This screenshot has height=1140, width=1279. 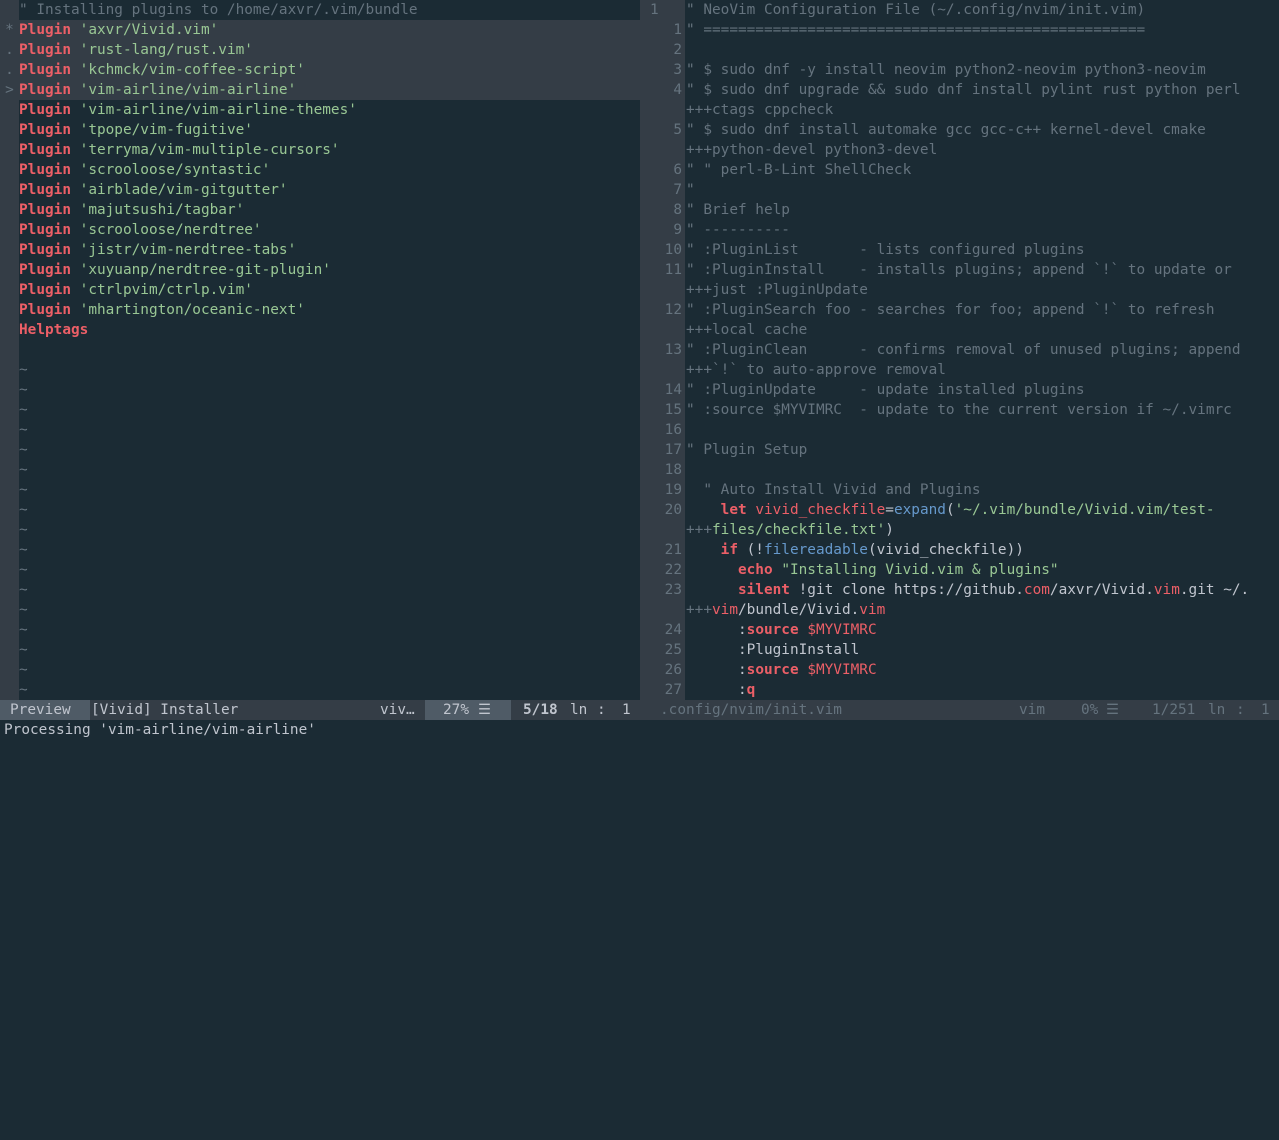 I want to click on plugin-line: Plugin 'tpope/vim-fugitive', so click(x=320, y=130).